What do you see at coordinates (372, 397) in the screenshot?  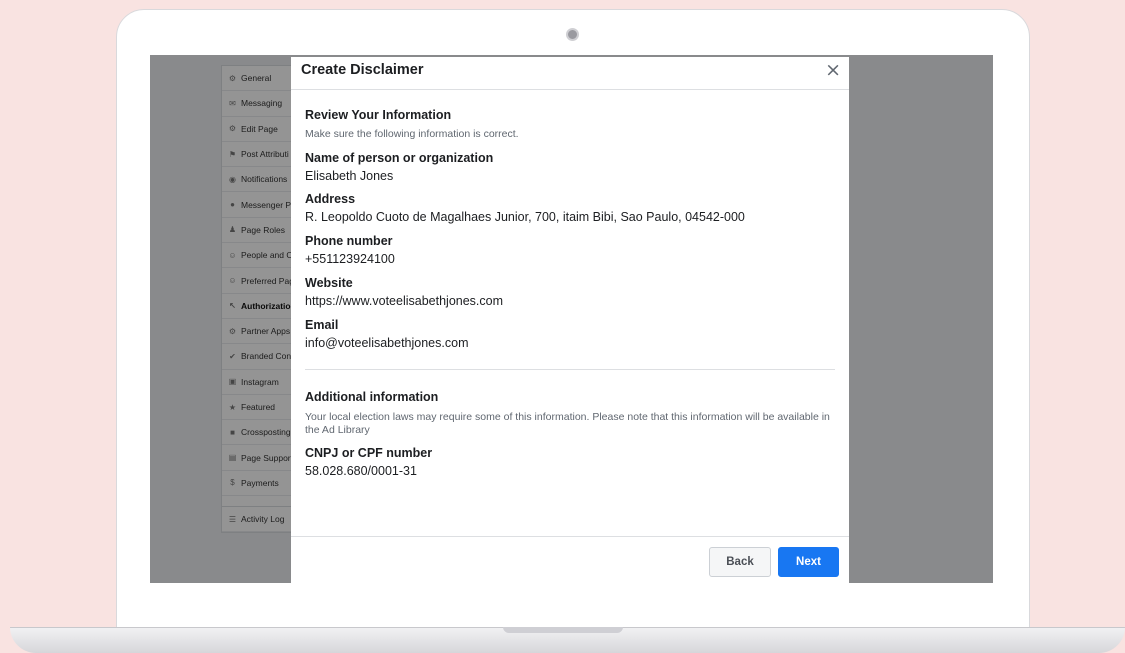 I see `additional-heading: Additional information` at bounding box center [372, 397].